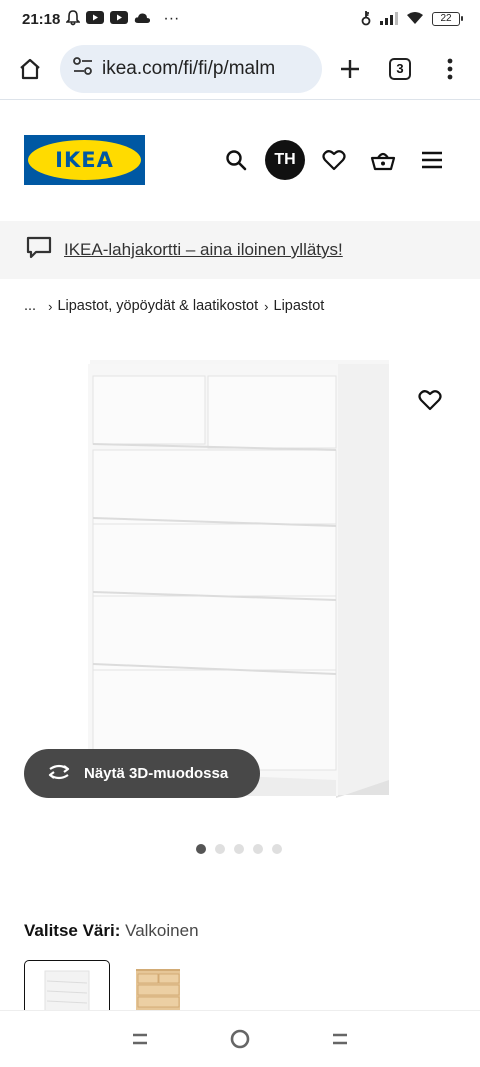 The height and width of the screenshot is (1067, 480). I want to click on address-bar: ikea.com/fi/fi/p/malm, so click(191, 68).